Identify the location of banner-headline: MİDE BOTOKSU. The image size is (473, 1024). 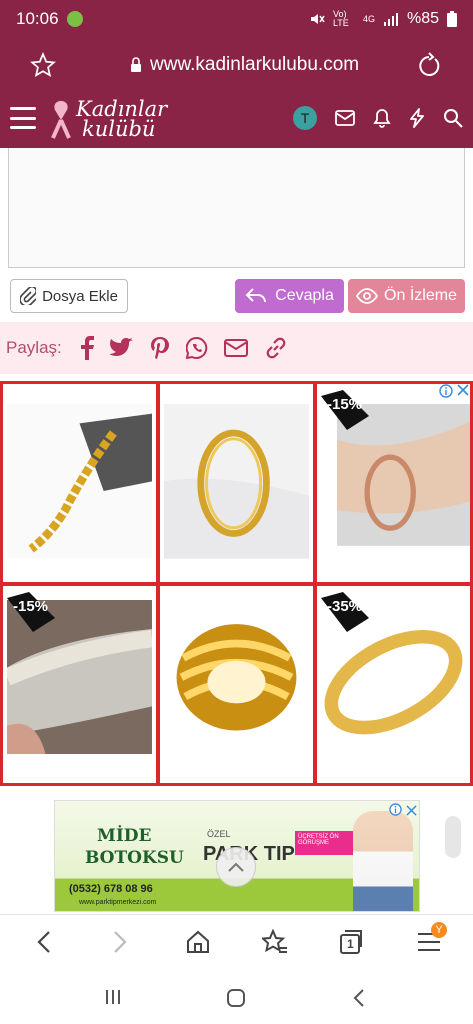
(134, 847).